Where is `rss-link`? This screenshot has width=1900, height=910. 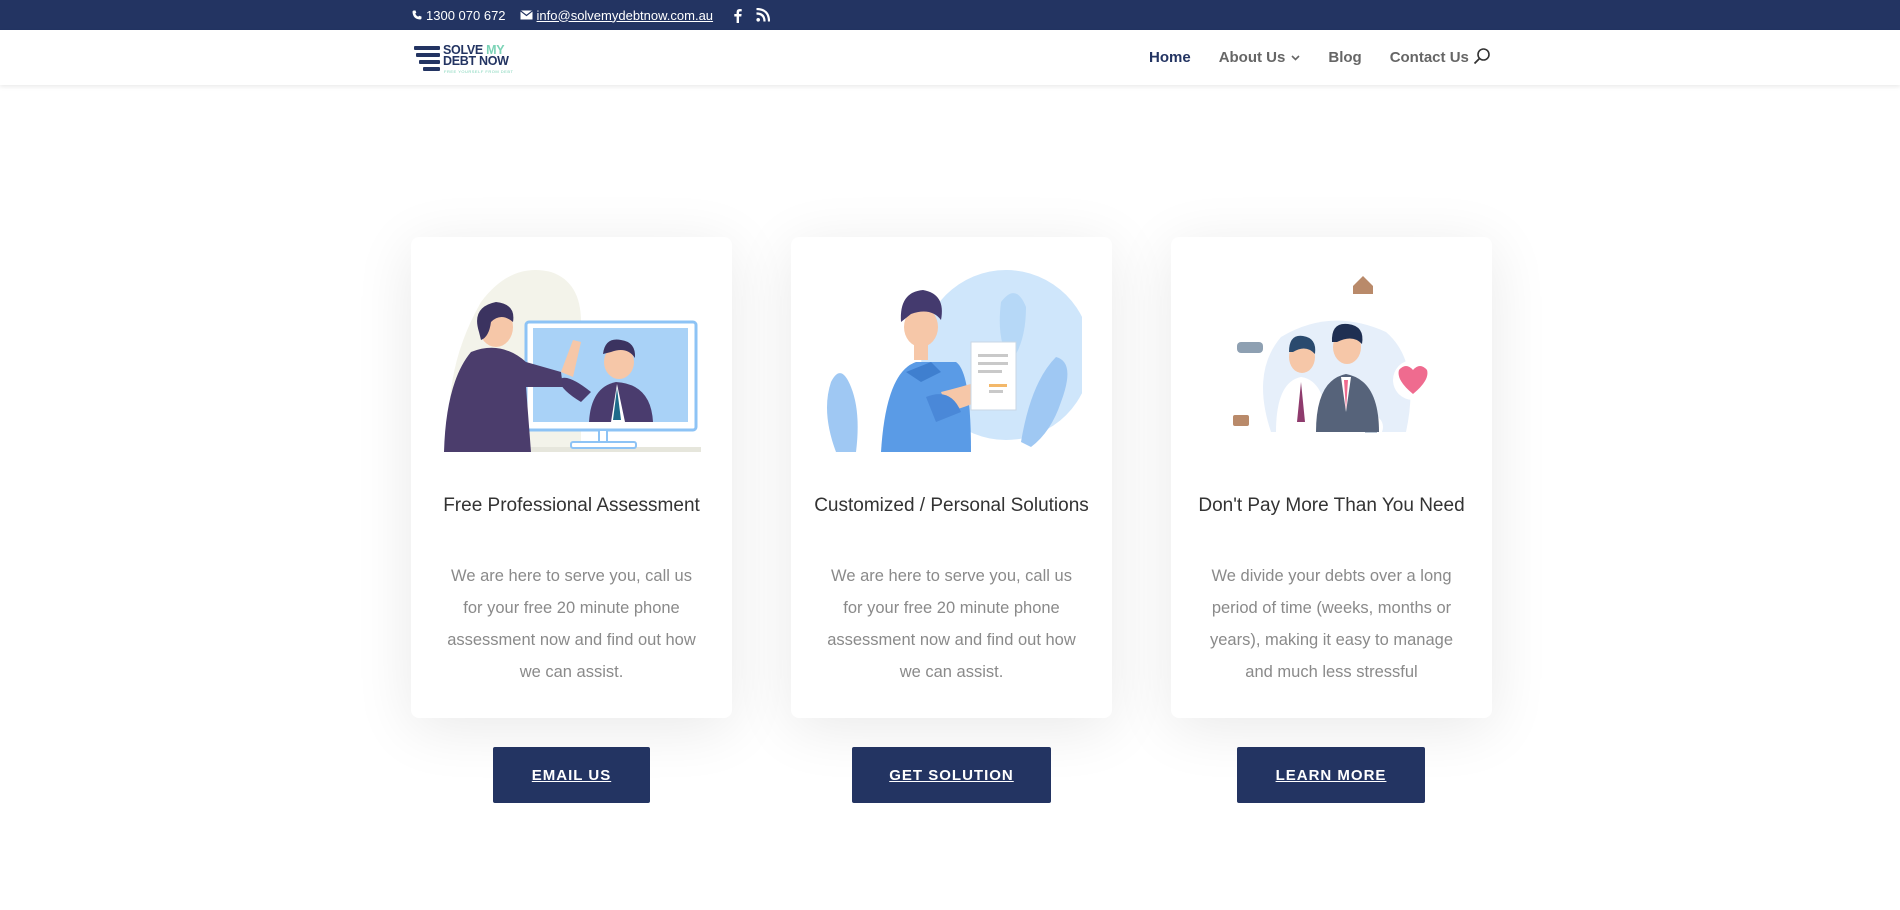 rss-link is located at coordinates (763, 15).